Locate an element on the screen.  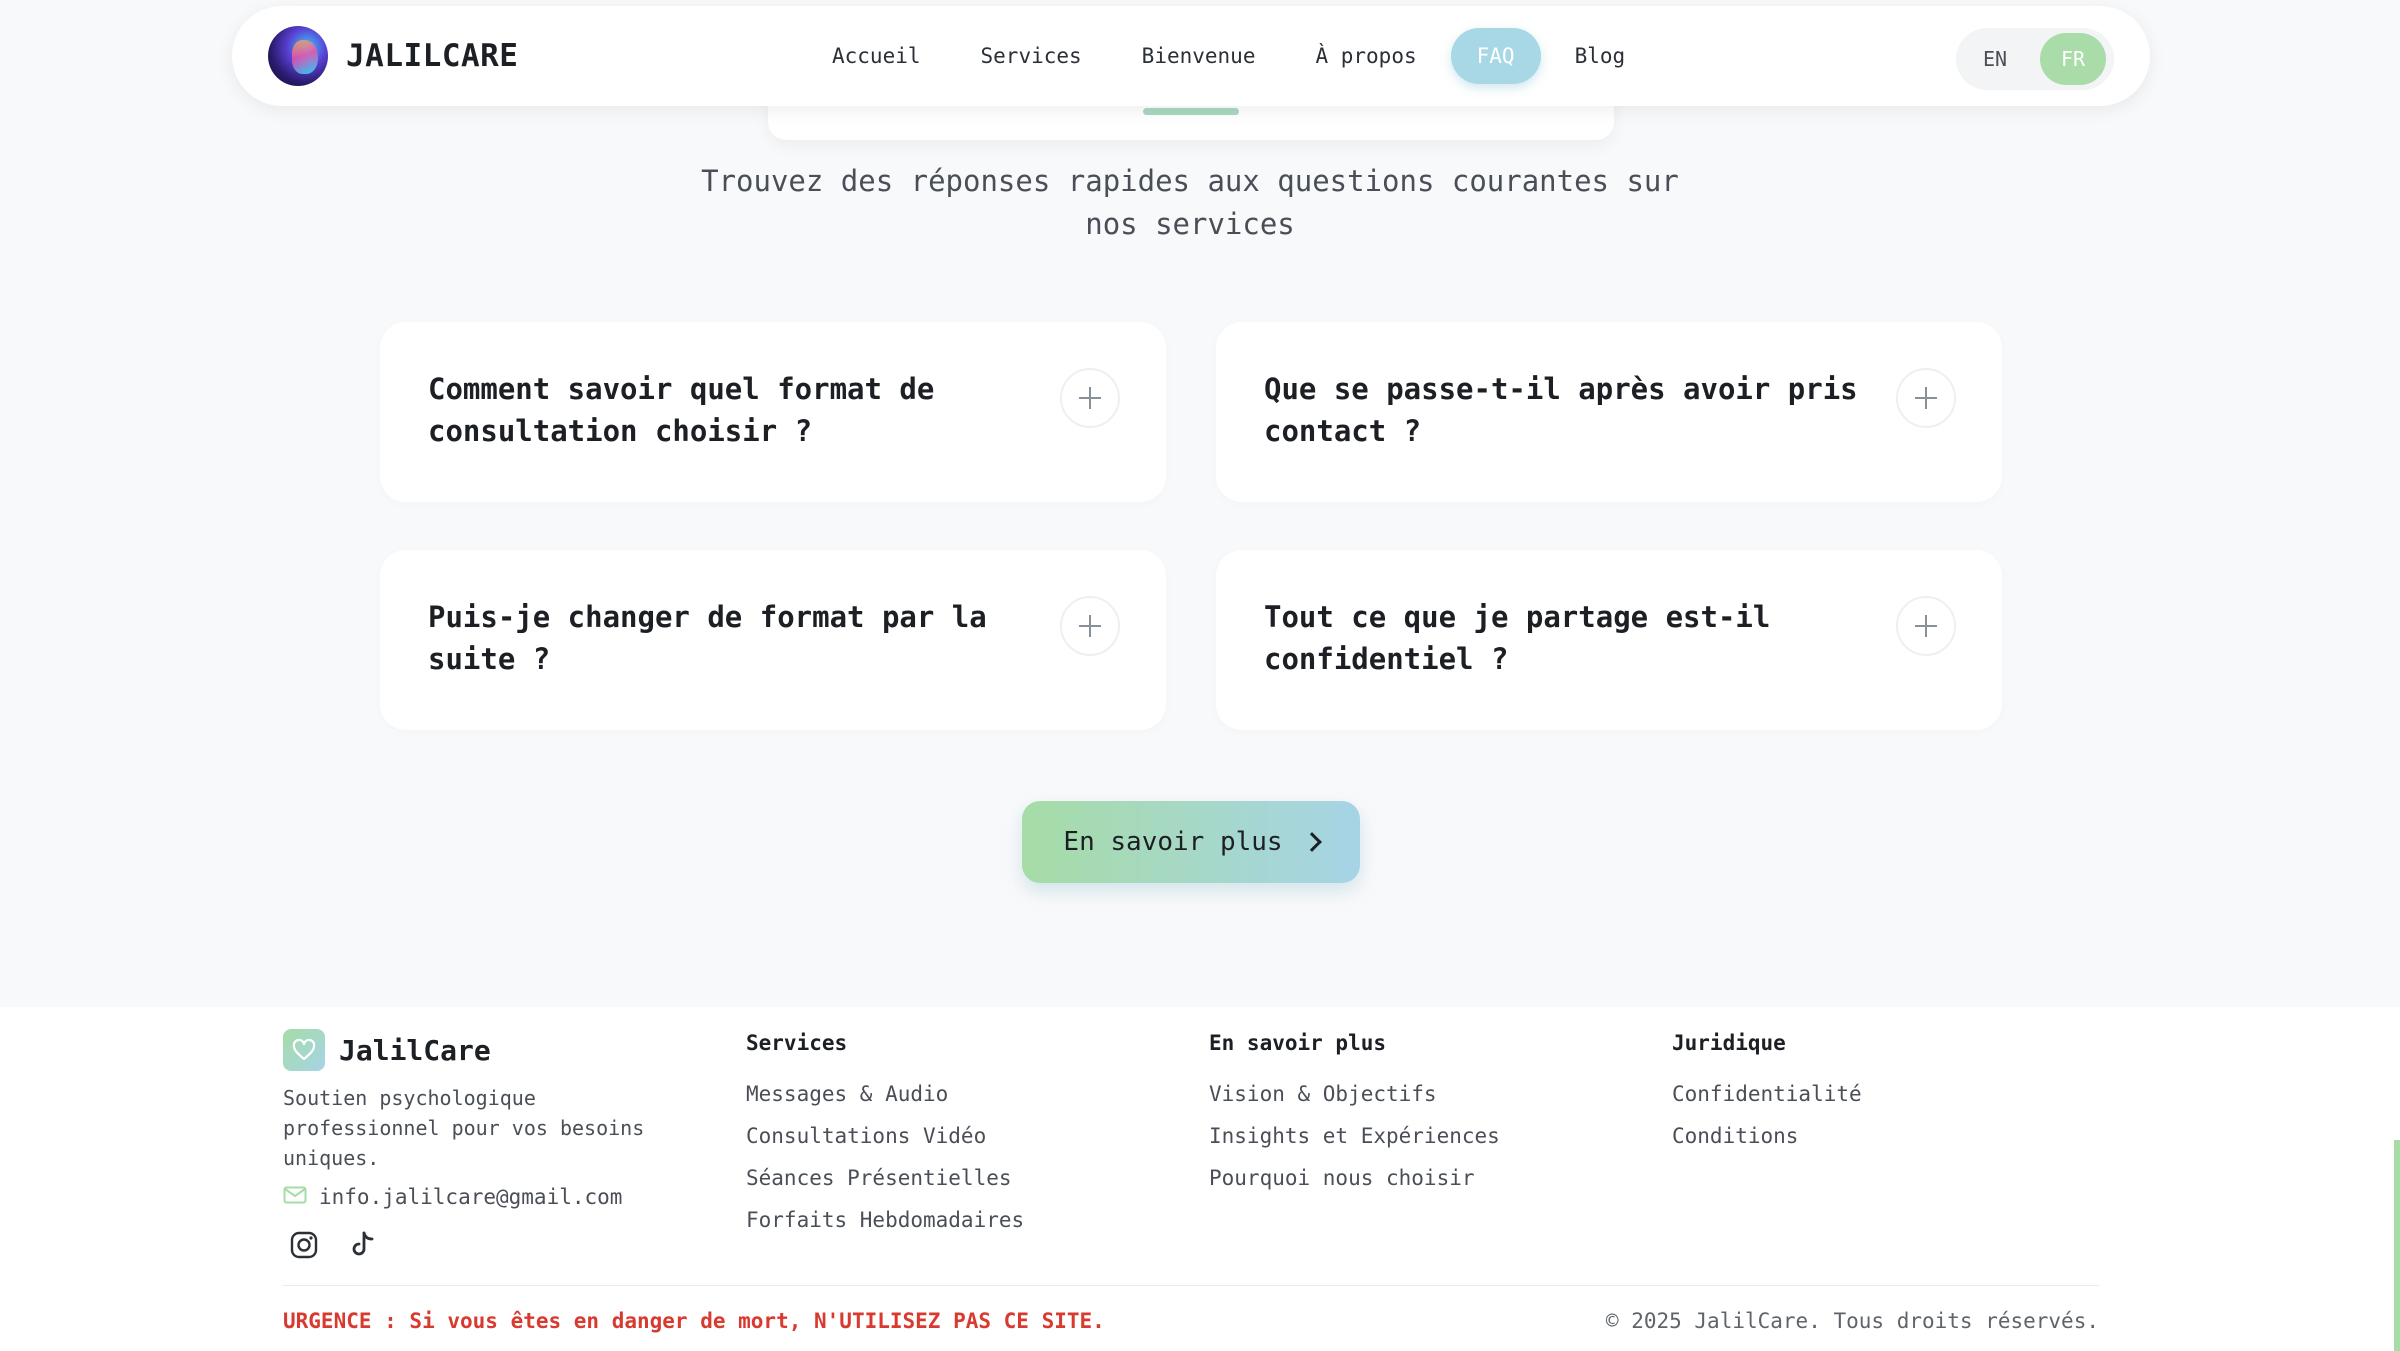
language-switch: EN FR is located at coordinates (2035, 59).